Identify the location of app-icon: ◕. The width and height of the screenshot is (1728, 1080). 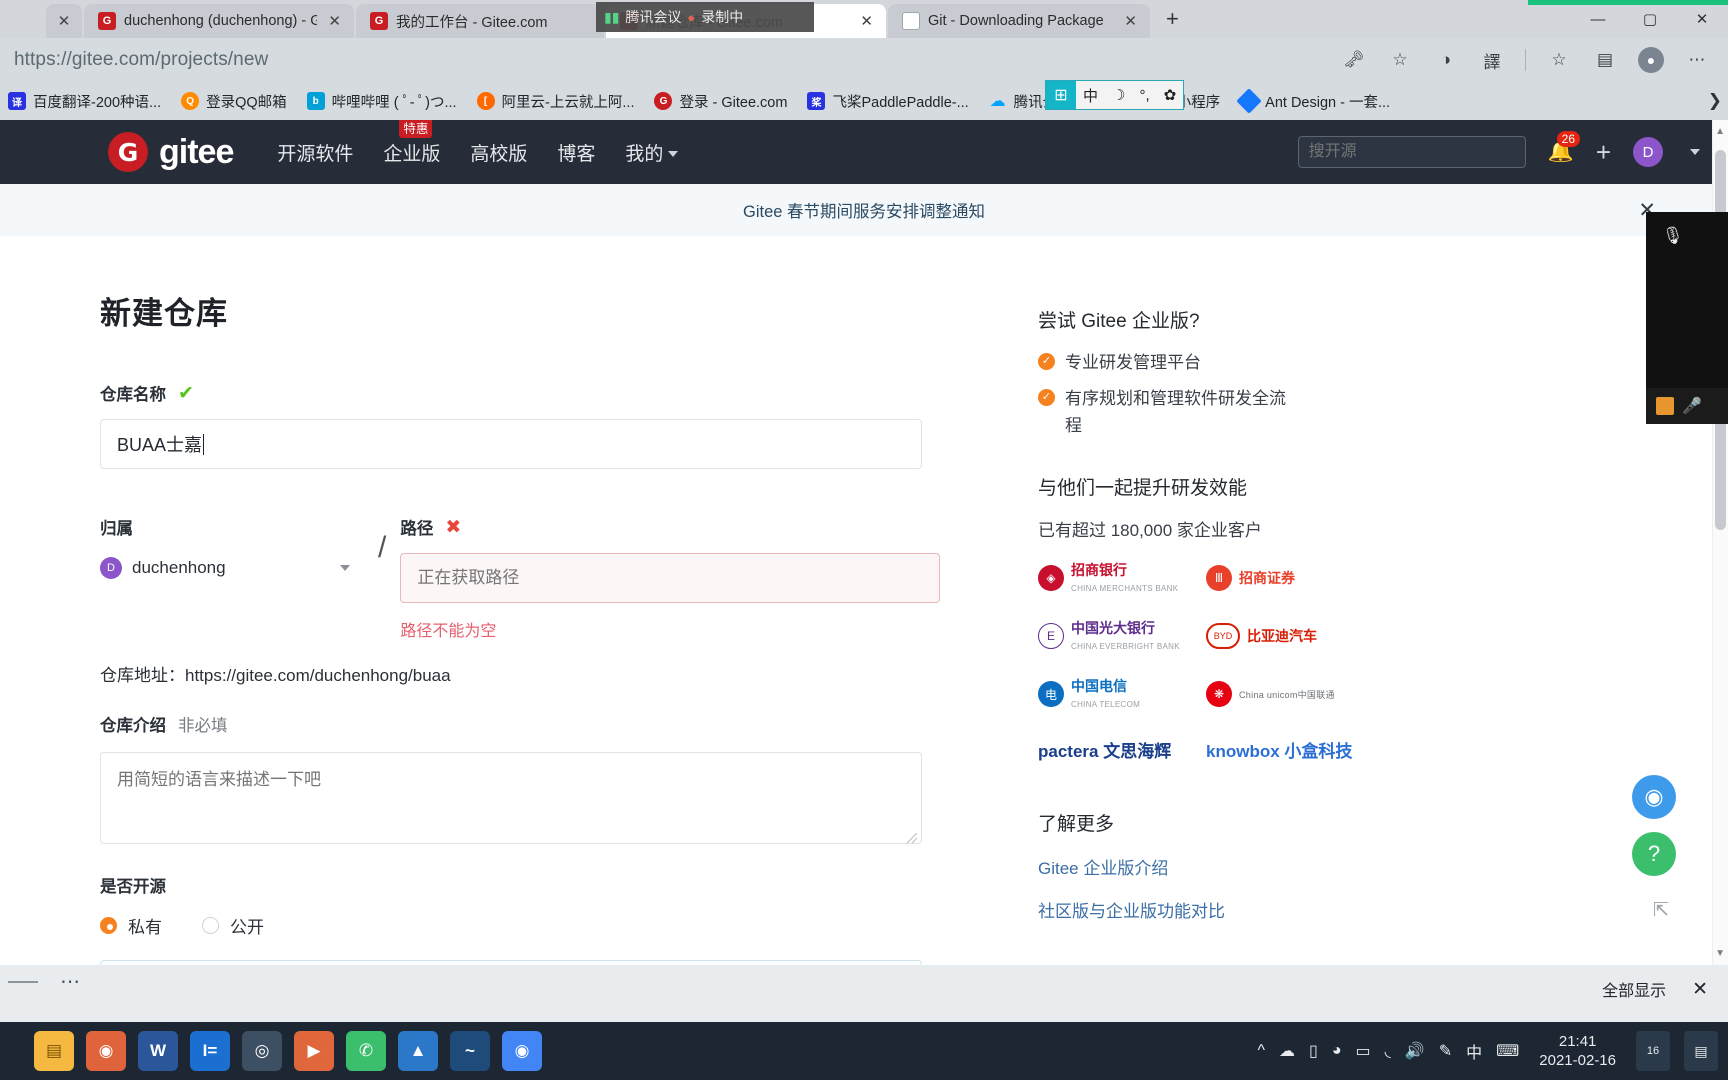
(1337, 1051).